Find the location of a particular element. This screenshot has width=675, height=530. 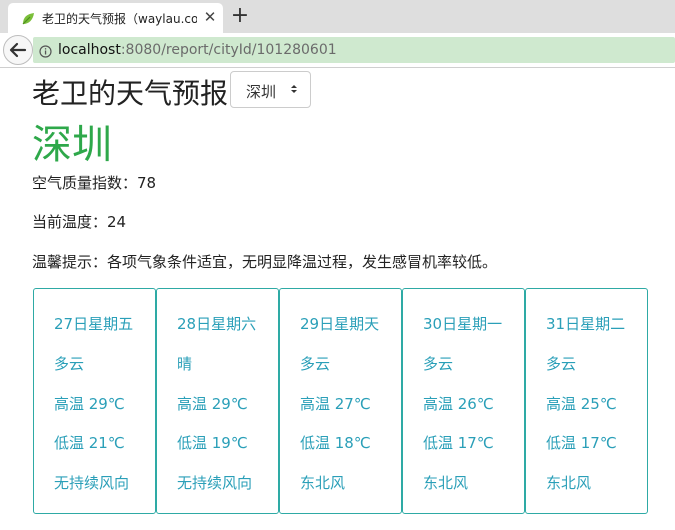

forecast-card: 30日星期一 多云 高温 26℃ 低温 17℃ 东北风 is located at coordinates (463, 401).